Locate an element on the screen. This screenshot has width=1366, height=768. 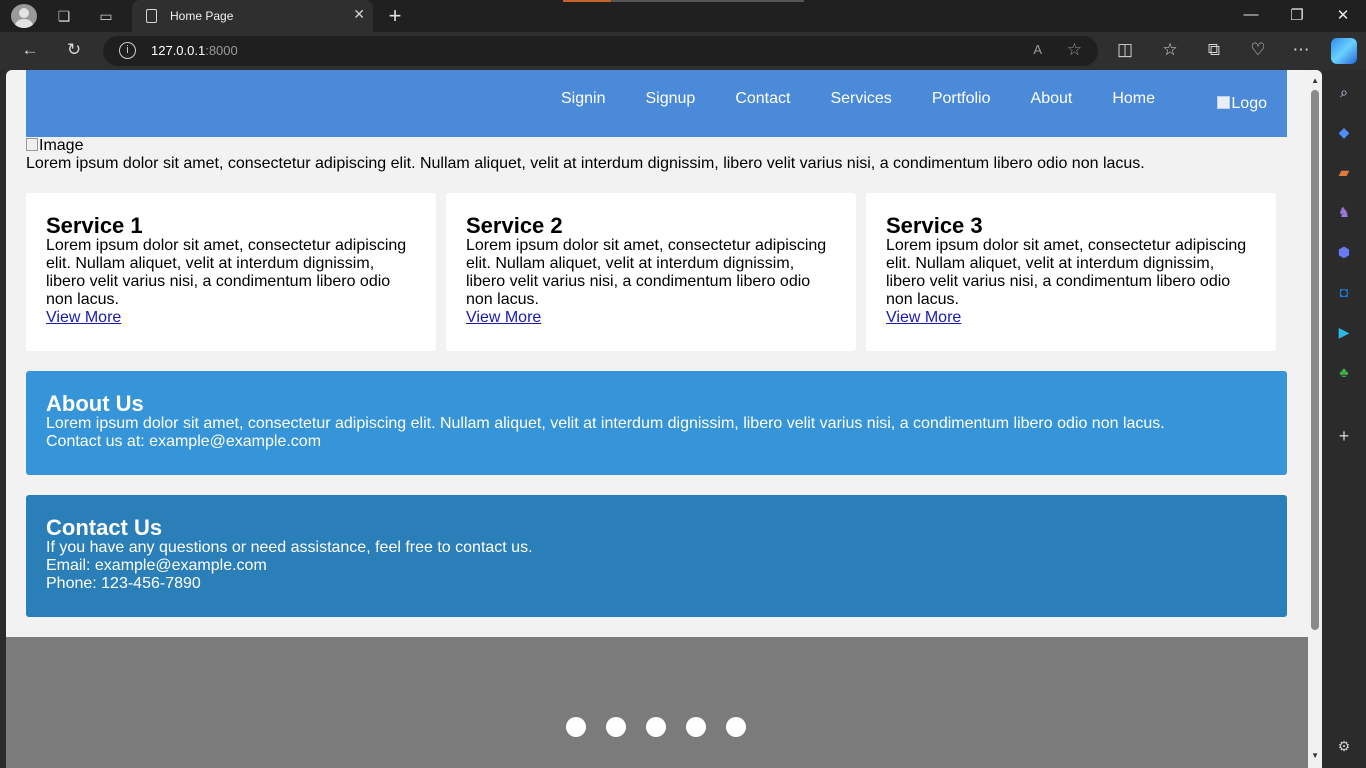
browser-toolbar: ← ↻ i 127.0.0.1:8000 A ☆ ◫ ☆ ⧉ ♡ ⋯ is located at coordinates (683, 51).